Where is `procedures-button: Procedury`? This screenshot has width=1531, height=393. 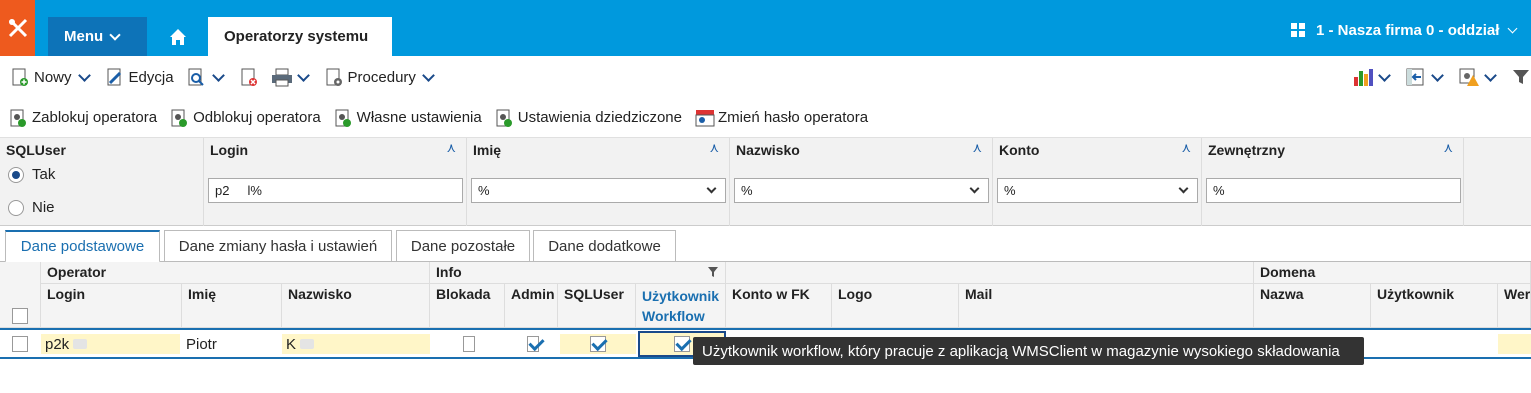 procedures-button: Procedury is located at coordinates (380, 77).